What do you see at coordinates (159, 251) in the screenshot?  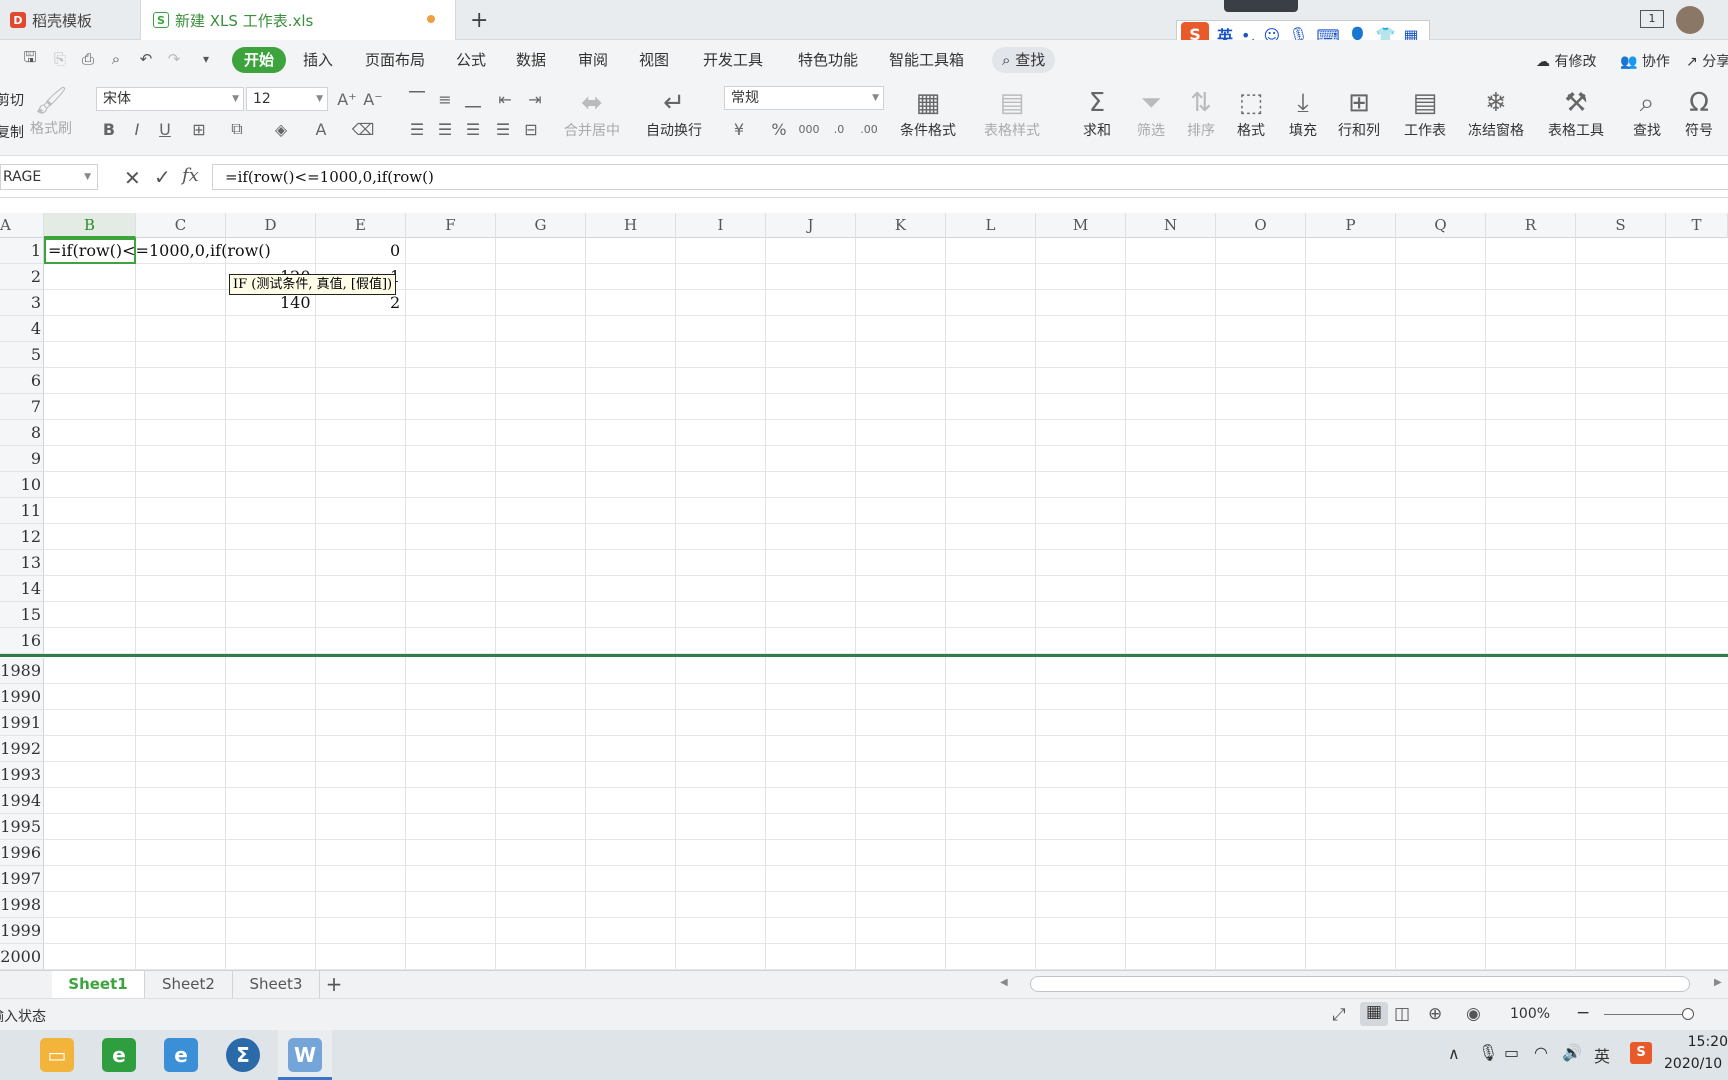 I see `cell-b1: =if(row()<=1000,0,if(row()` at bounding box center [159, 251].